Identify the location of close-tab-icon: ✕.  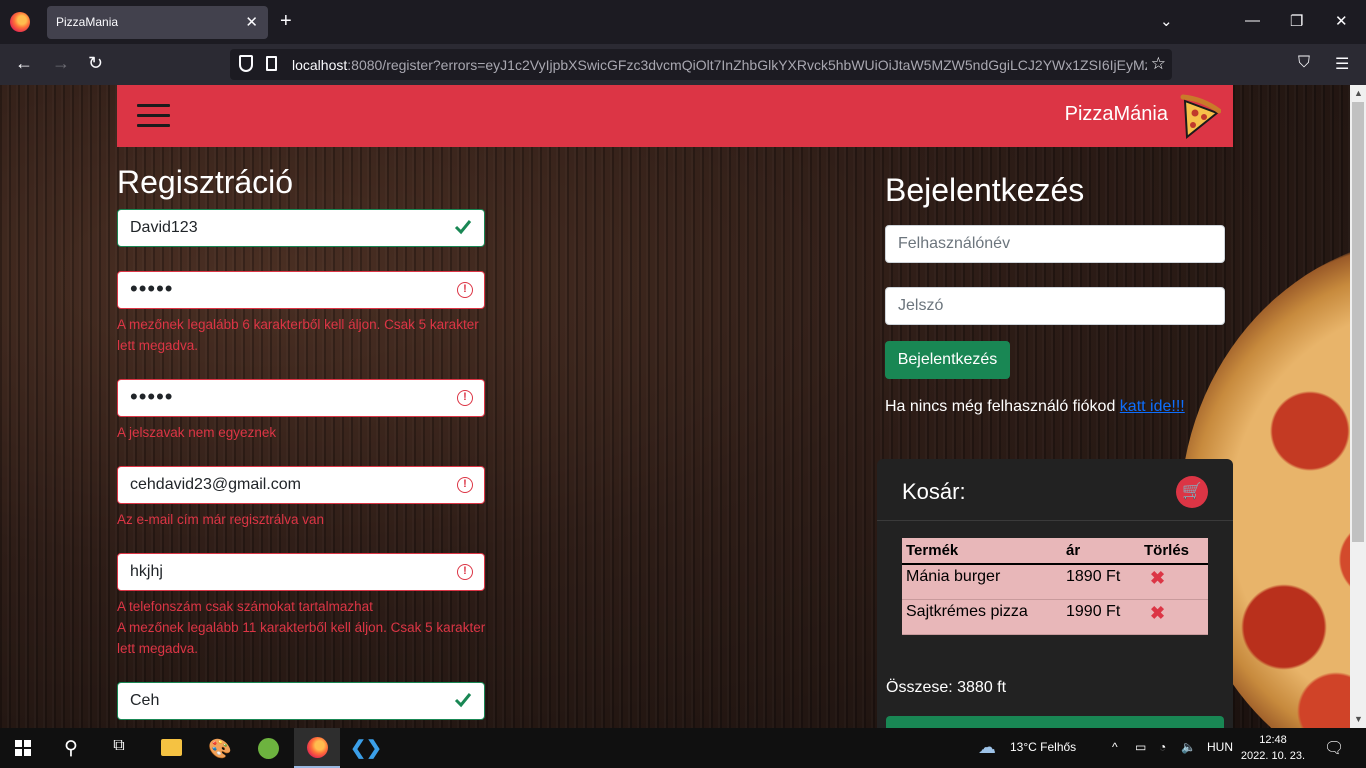
(251, 22).